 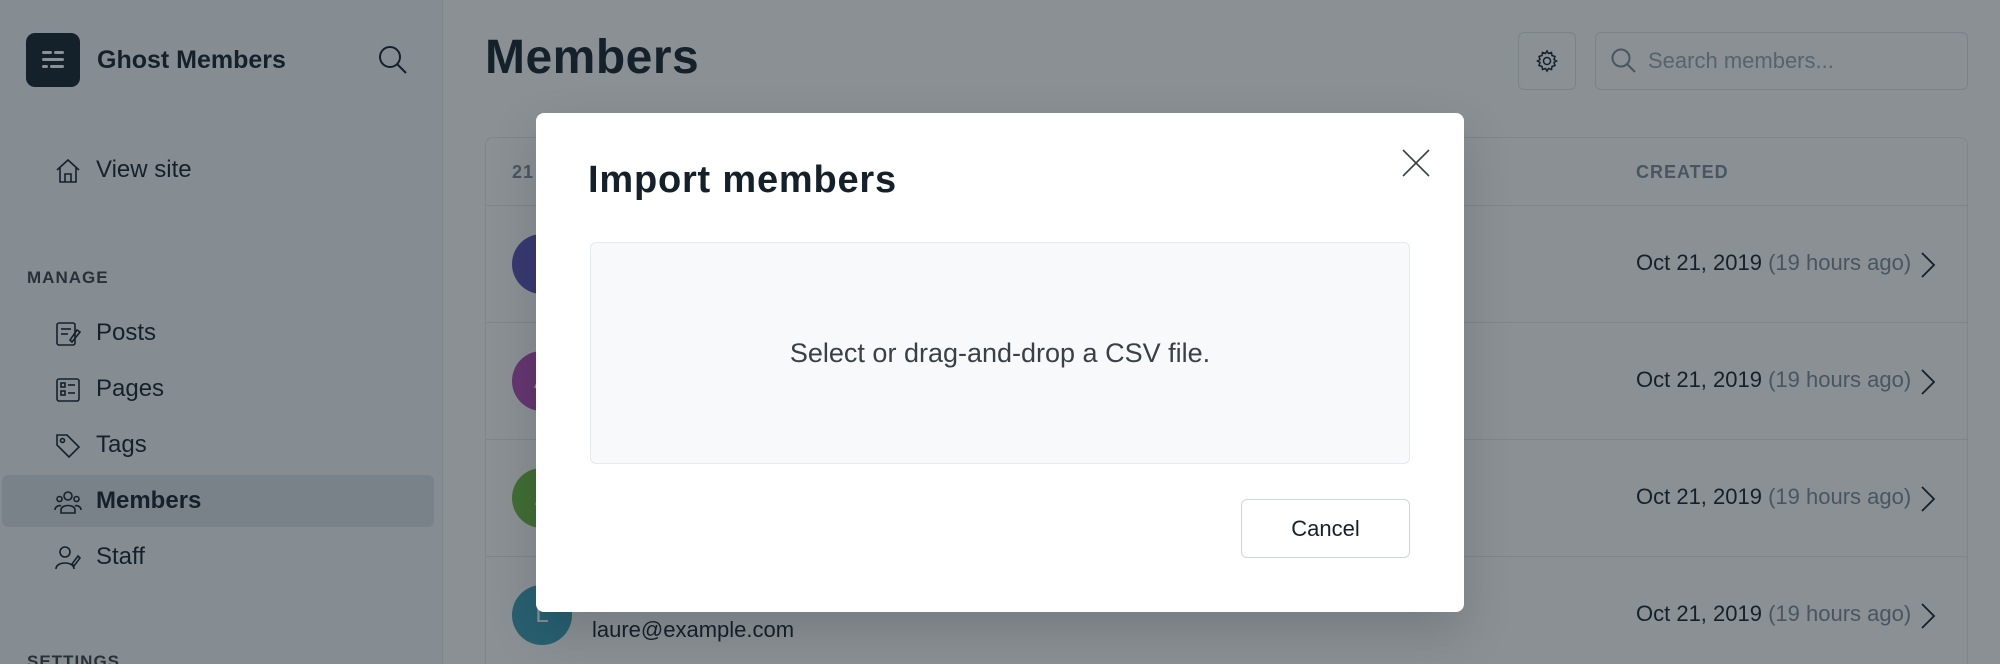 I want to click on csv-dropzone: Select or drag-and-drop a CSV file., so click(x=1000, y=353).